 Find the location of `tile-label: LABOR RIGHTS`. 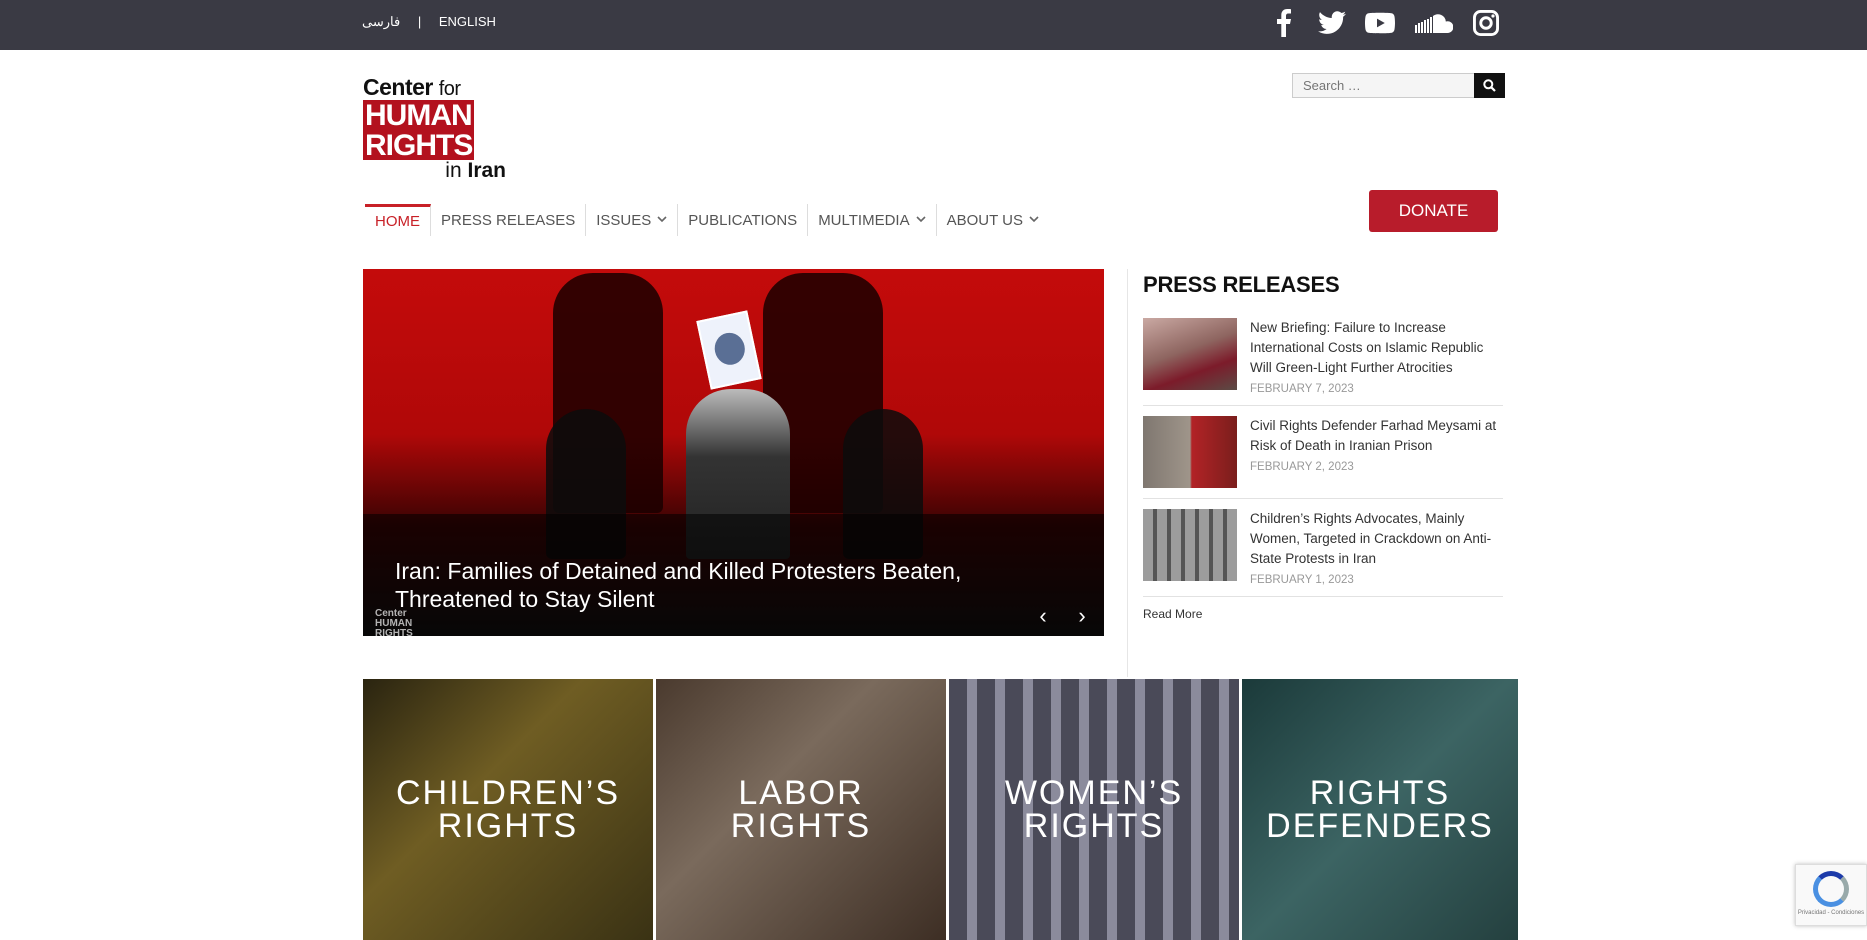

tile-label: LABOR RIGHTS is located at coordinates (801, 809).